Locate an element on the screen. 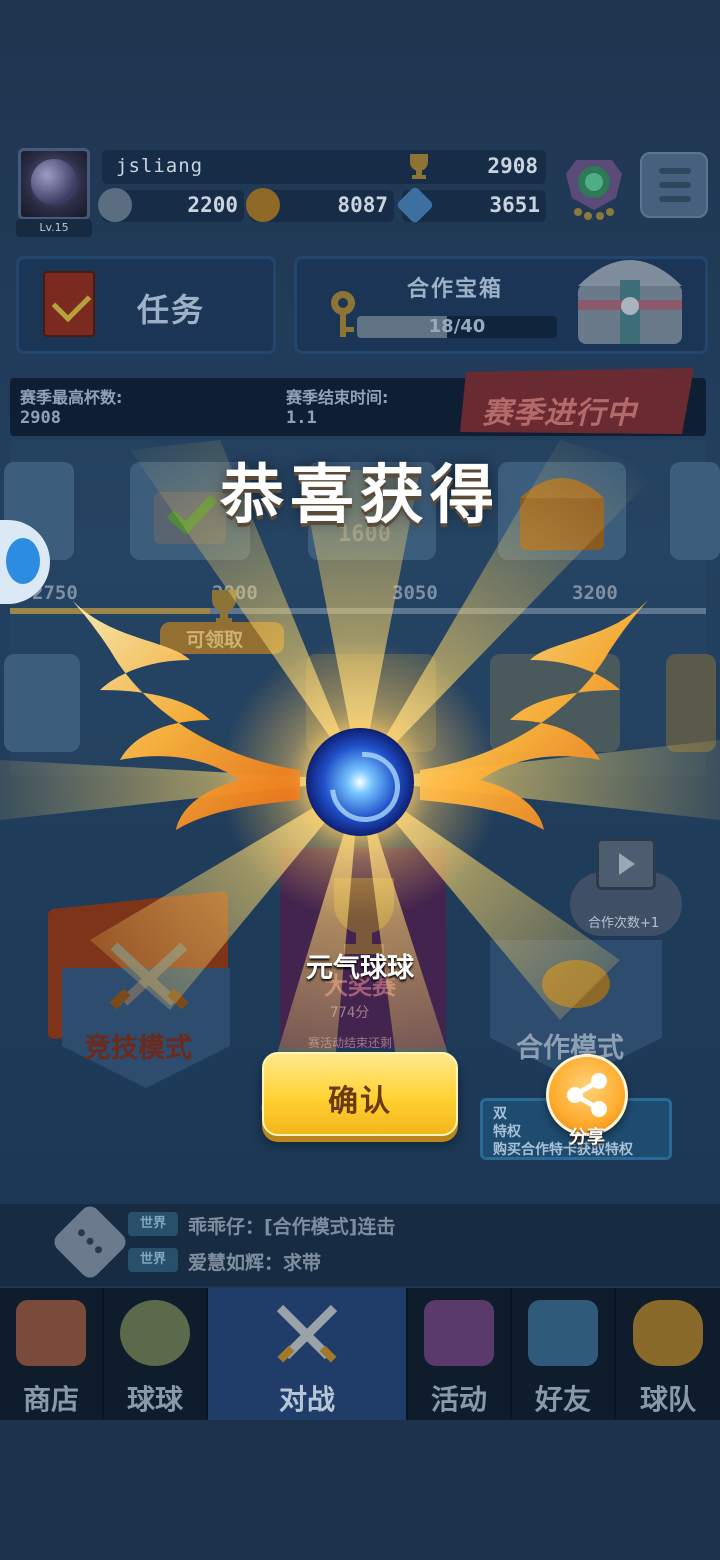  reward-ball-icon is located at coordinates (360, 782).